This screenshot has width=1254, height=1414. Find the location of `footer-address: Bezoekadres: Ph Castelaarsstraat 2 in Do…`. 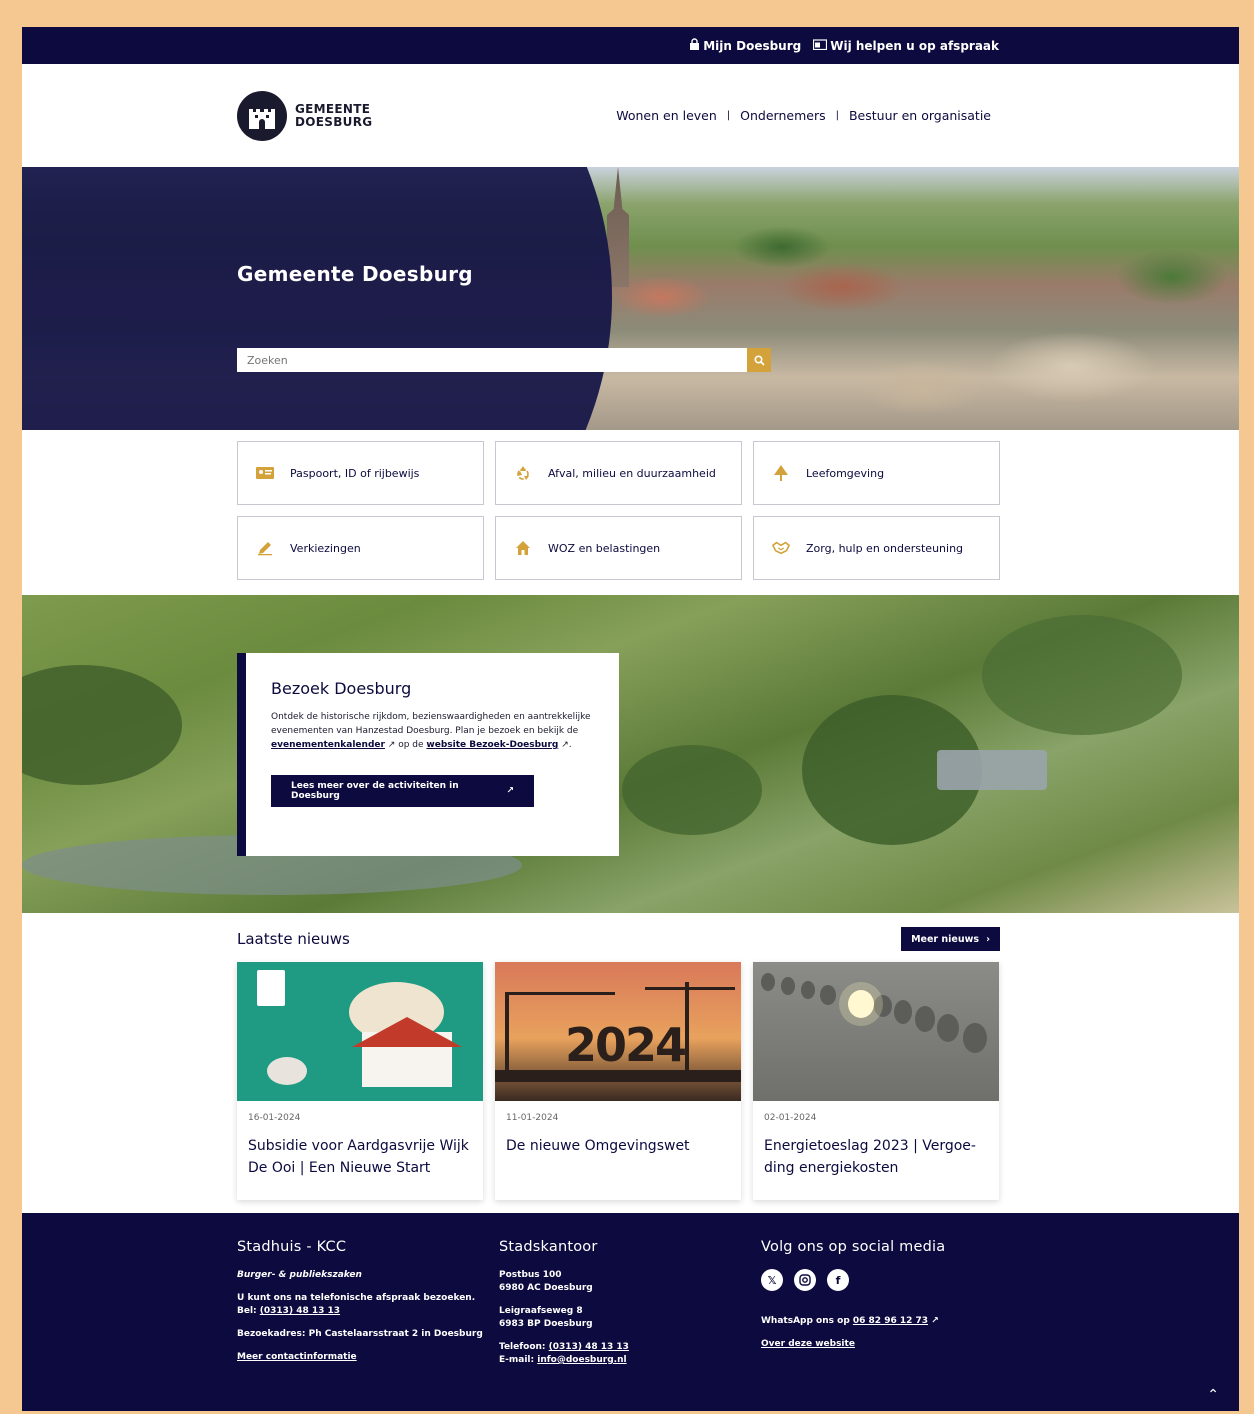

footer-address: Bezoekadres: Ph Castelaarsstraat 2 in Do… is located at coordinates (360, 1334).